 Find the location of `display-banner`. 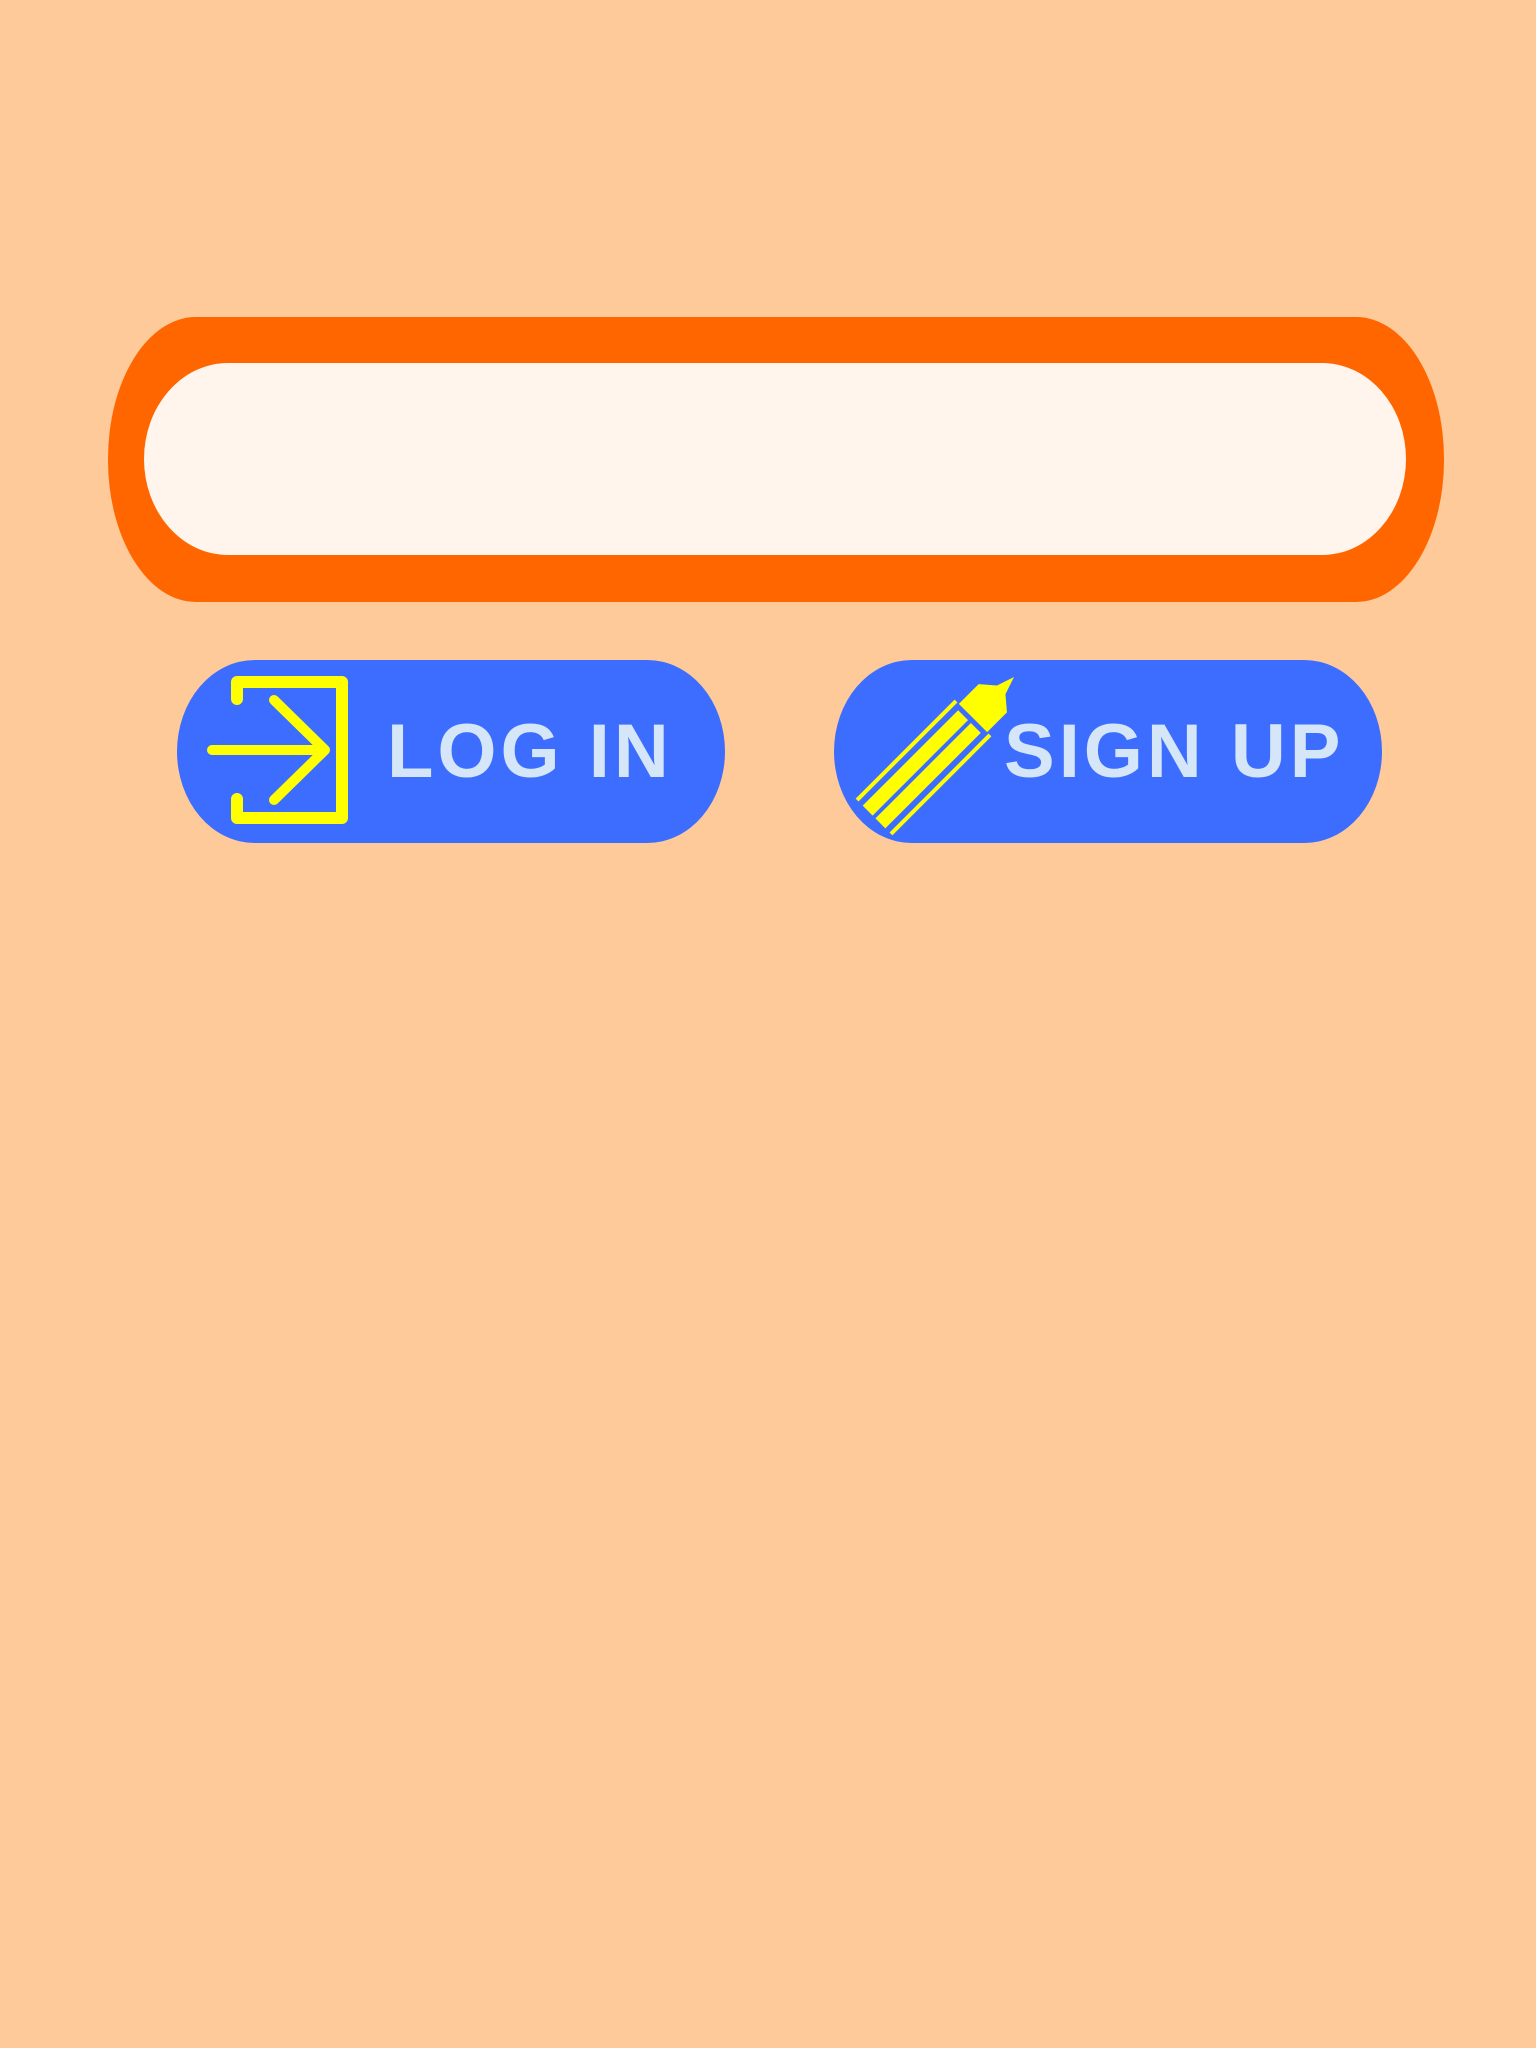

display-banner is located at coordinates (776, 459).